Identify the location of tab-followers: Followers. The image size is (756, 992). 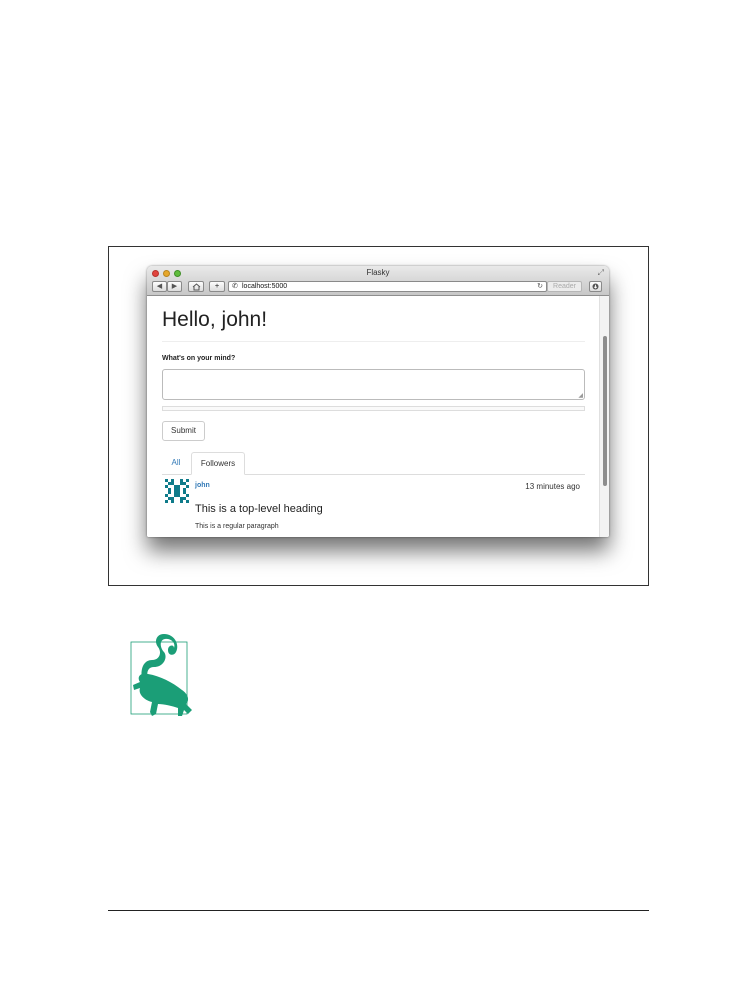
(218, 463).